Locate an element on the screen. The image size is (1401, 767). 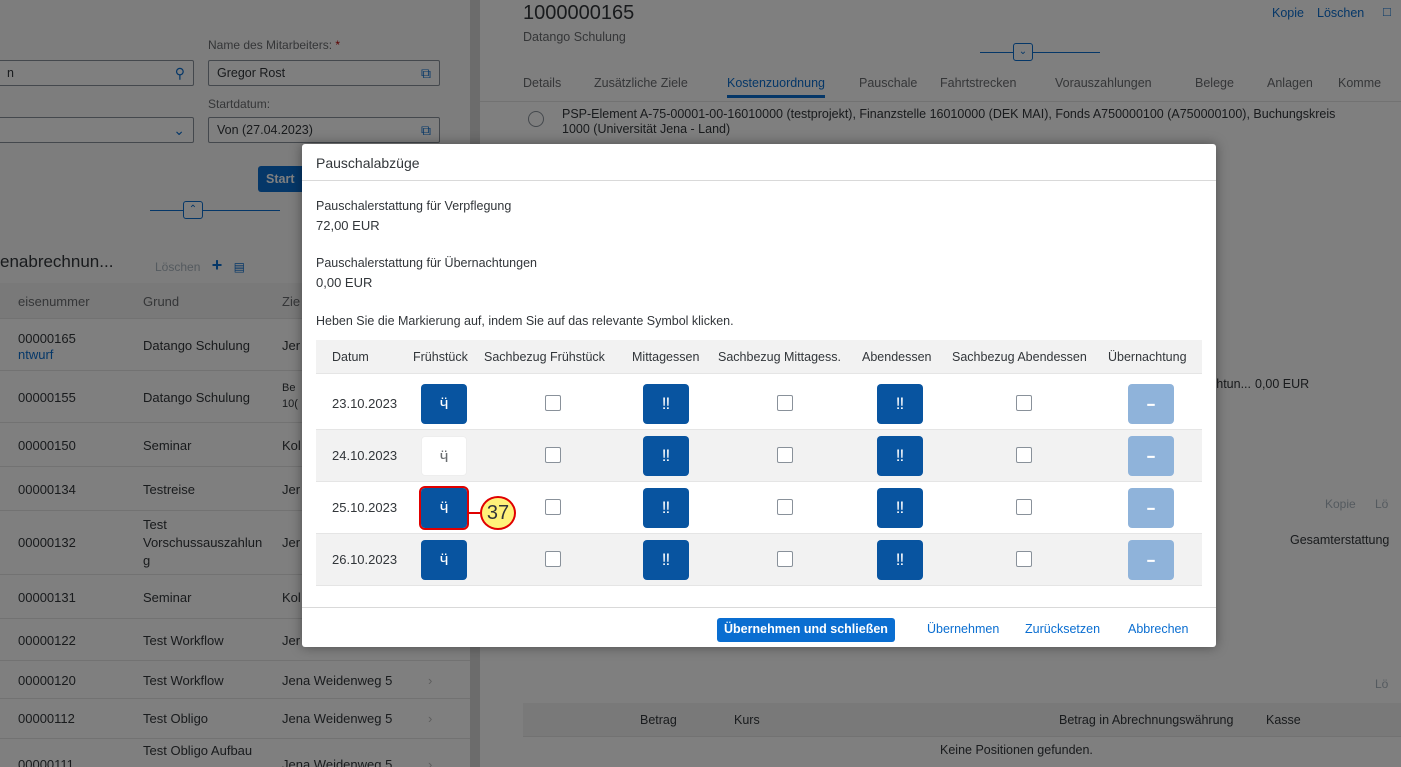
col-header: Mittagessen is located at coordinates (666, 357).